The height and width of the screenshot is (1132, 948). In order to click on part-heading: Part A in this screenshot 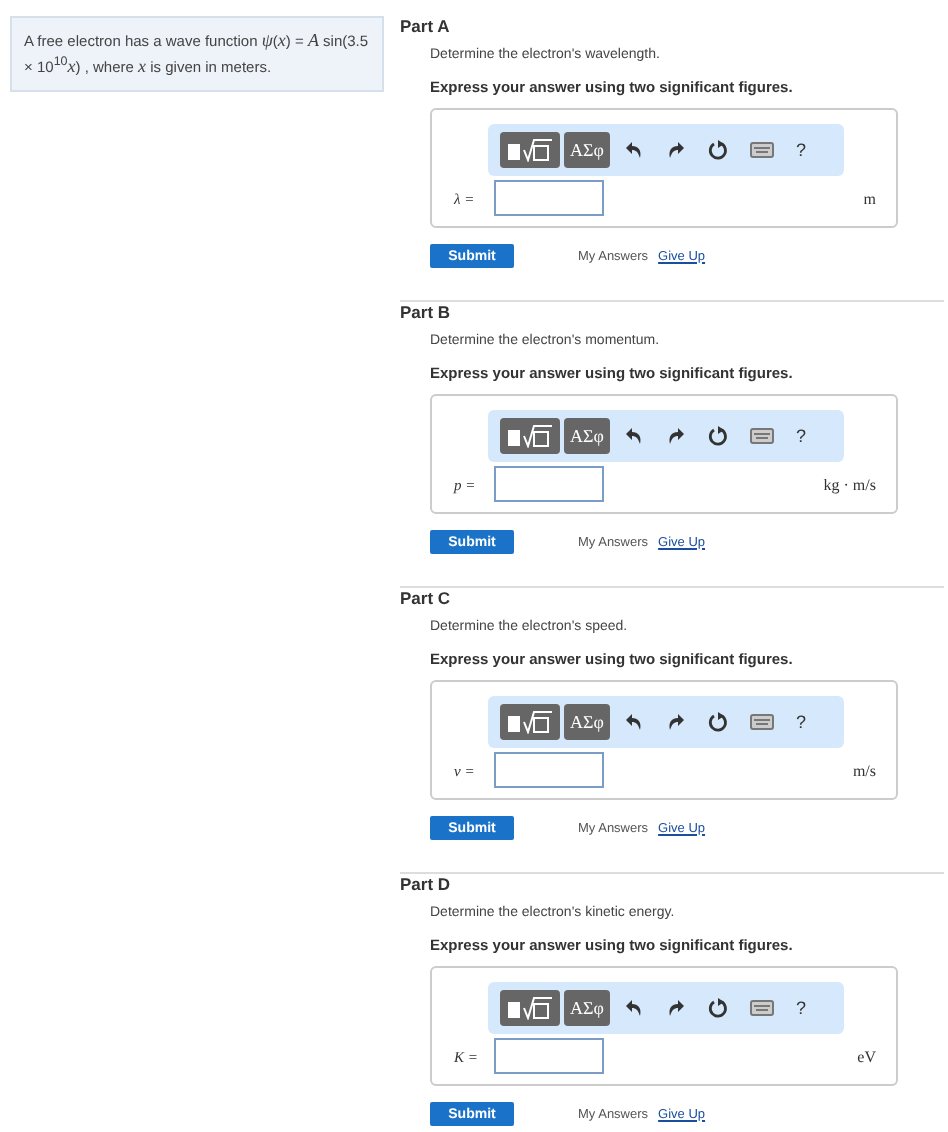, I will do `click(426, 26)`.